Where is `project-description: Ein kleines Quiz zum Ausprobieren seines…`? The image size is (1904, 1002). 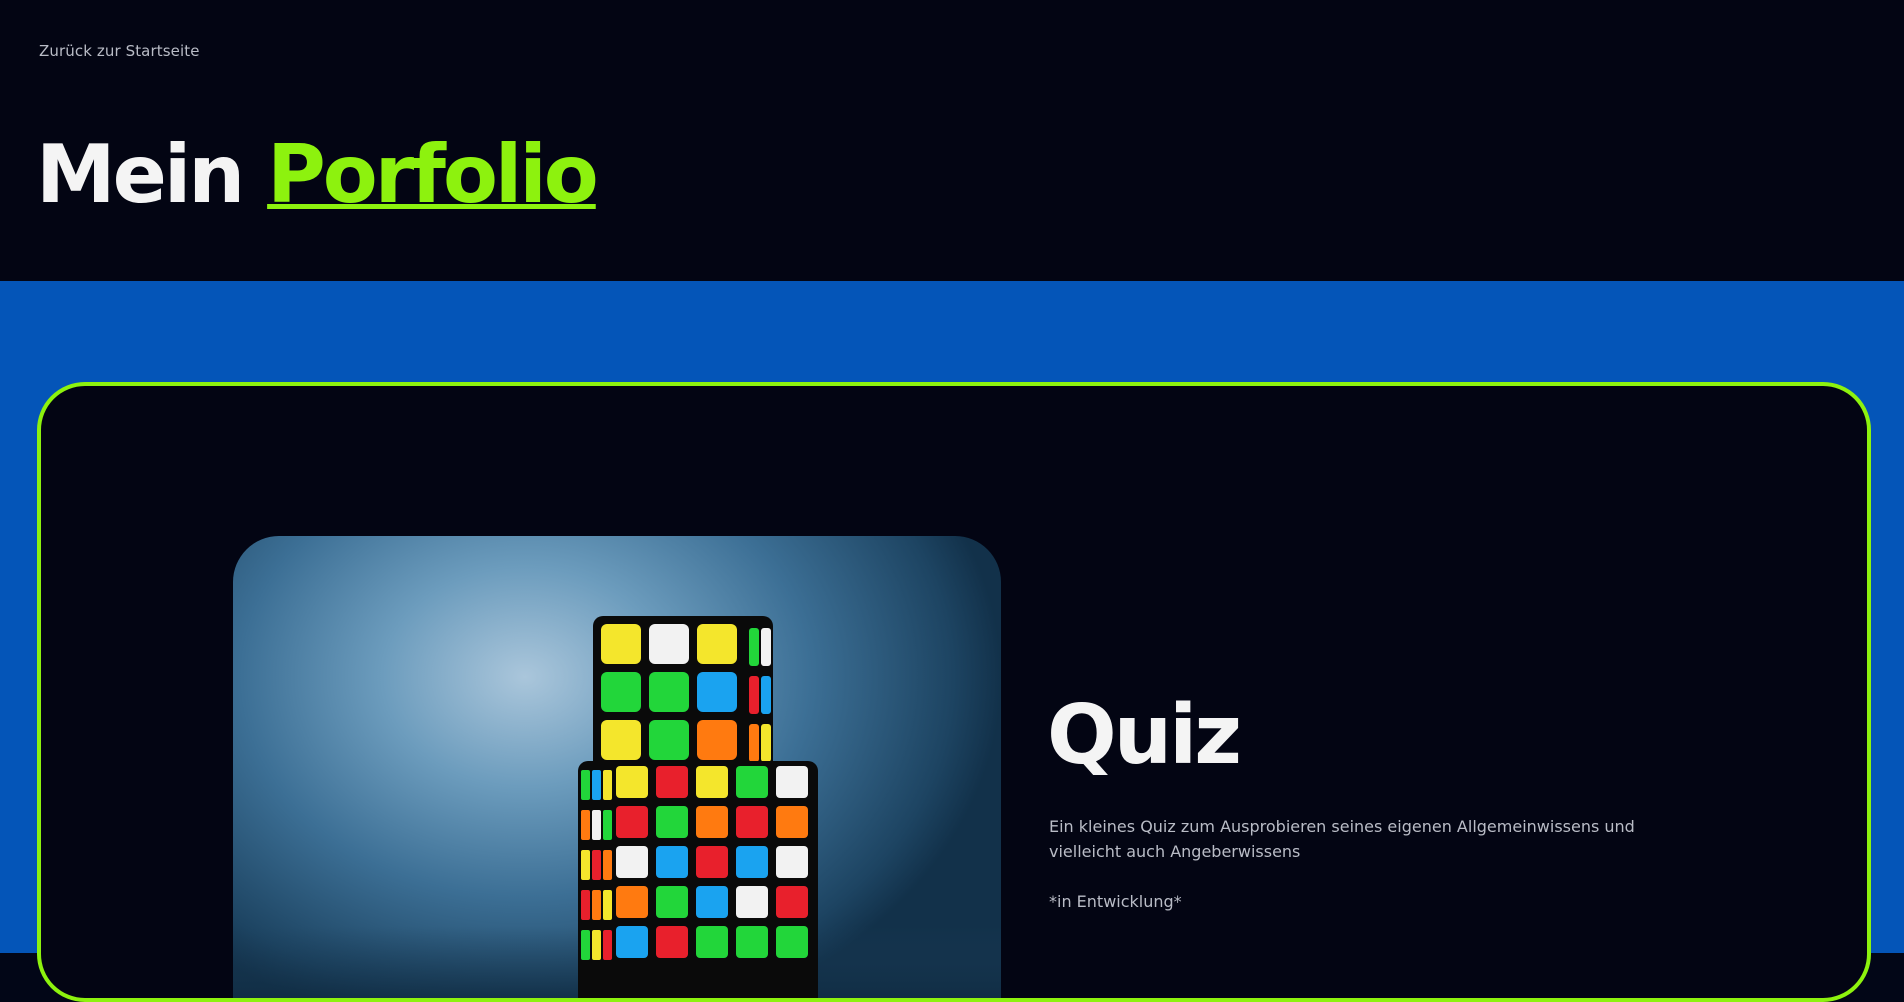 project-description: Ein kleines Quiz zum Ausprobieren seines… is located at coordinates (1342, 839).